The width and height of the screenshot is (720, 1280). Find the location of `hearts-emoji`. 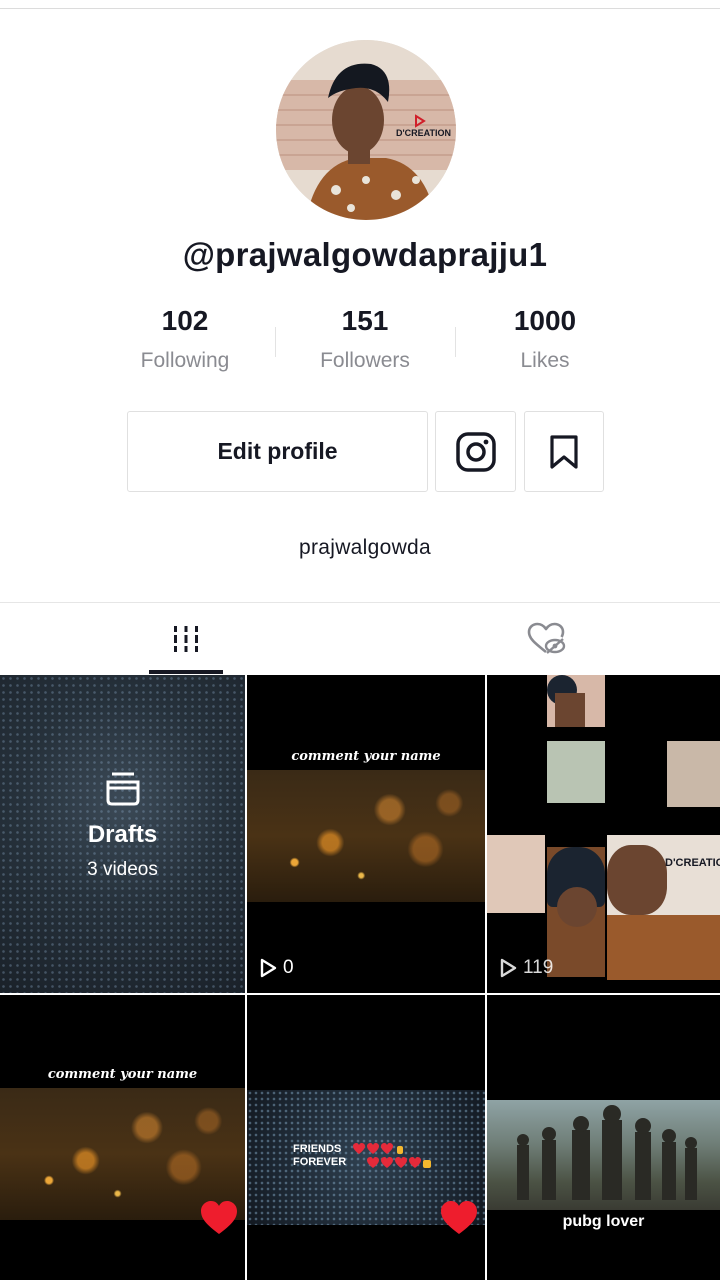

hearts-emoji is located at coordinates (392, 1155).